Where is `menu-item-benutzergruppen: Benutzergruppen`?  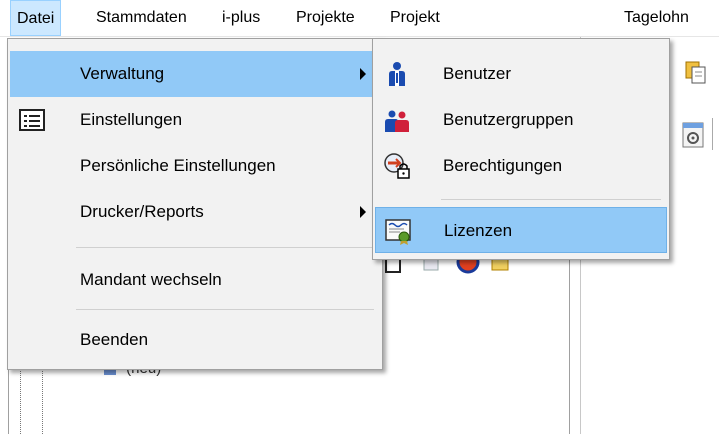
menu-item-benutzergruppen: Benutzergruppen is located at coordinates (521, 120).